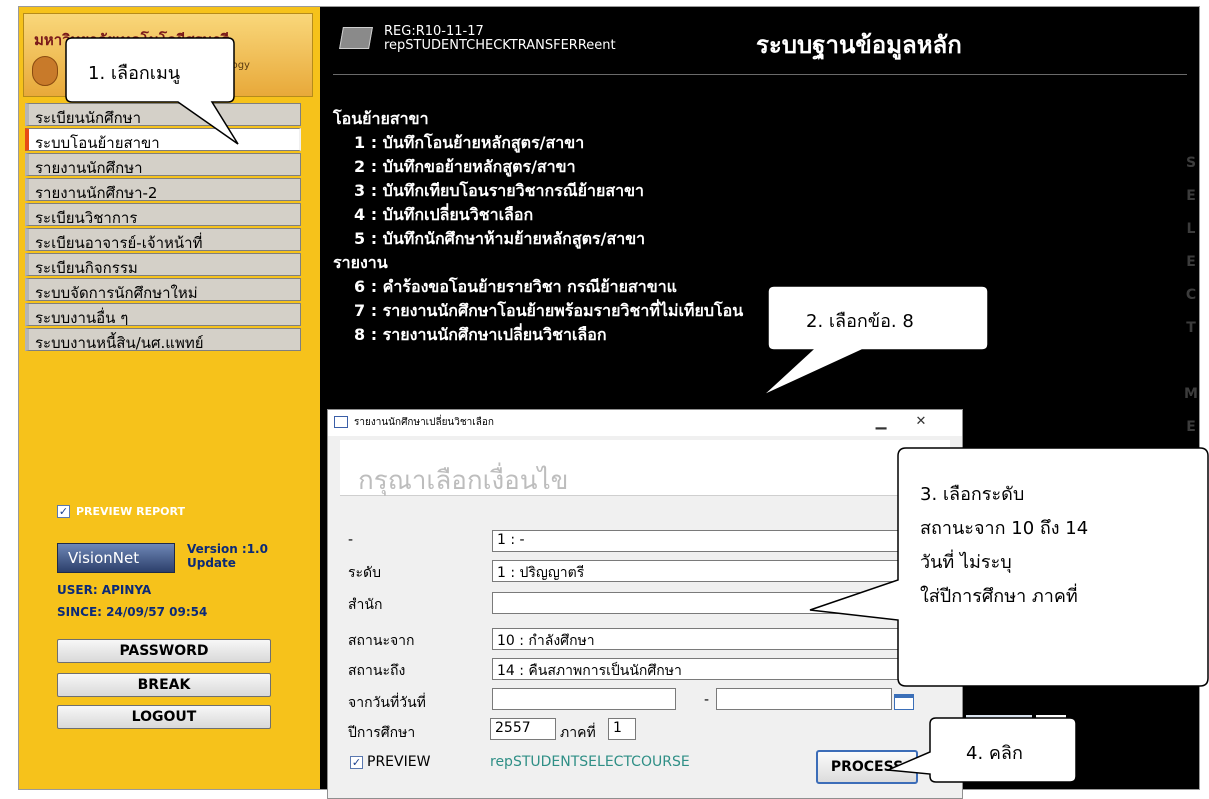 The height and width of the screenshot is (799, 1209). Describe the element at coordinates (163, 314) in the screenshot. I see `sidebar-item-other: ระบบงานอื่น ๆ` at that location.